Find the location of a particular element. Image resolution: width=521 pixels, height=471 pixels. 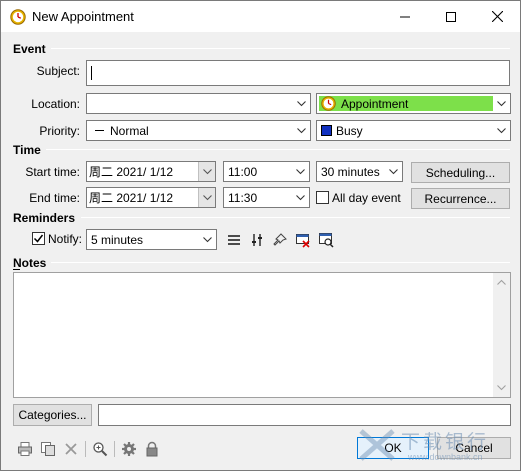

event-section-label: Event is located at coordinates (29, 49).